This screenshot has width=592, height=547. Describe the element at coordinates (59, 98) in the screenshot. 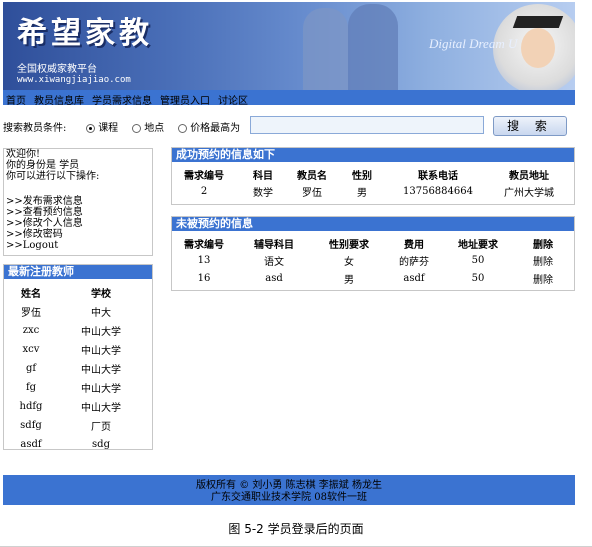

I see `nav-teacher-library: 教员信息库` at that location.